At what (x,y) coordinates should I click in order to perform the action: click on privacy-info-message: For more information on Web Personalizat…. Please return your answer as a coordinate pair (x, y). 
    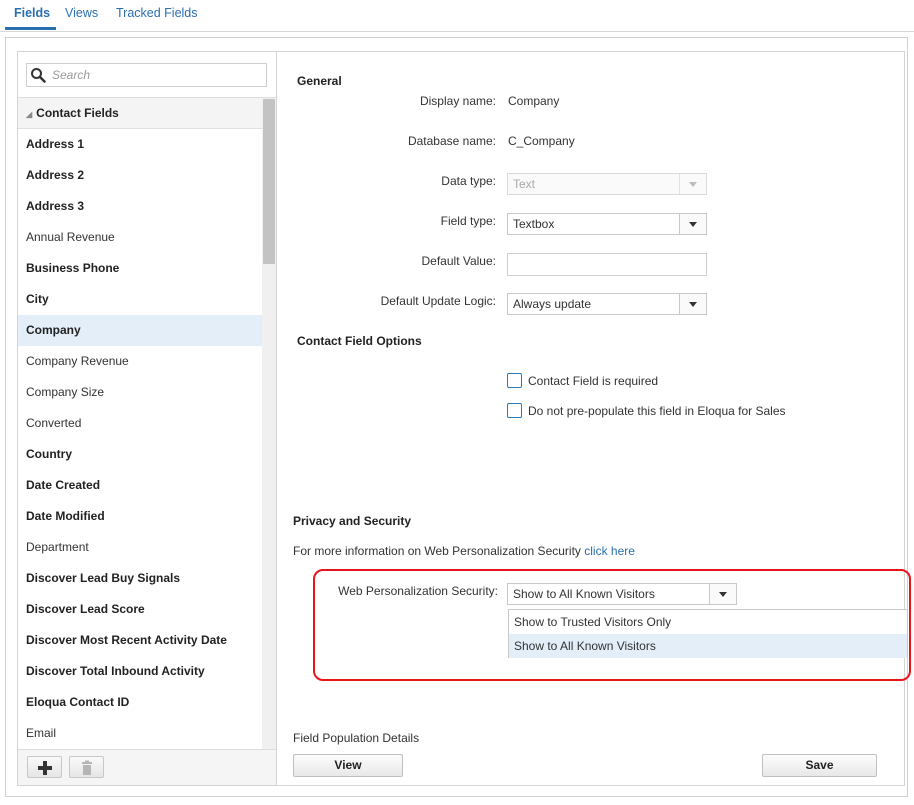
    Looking at the image, I should click on (437, 551).